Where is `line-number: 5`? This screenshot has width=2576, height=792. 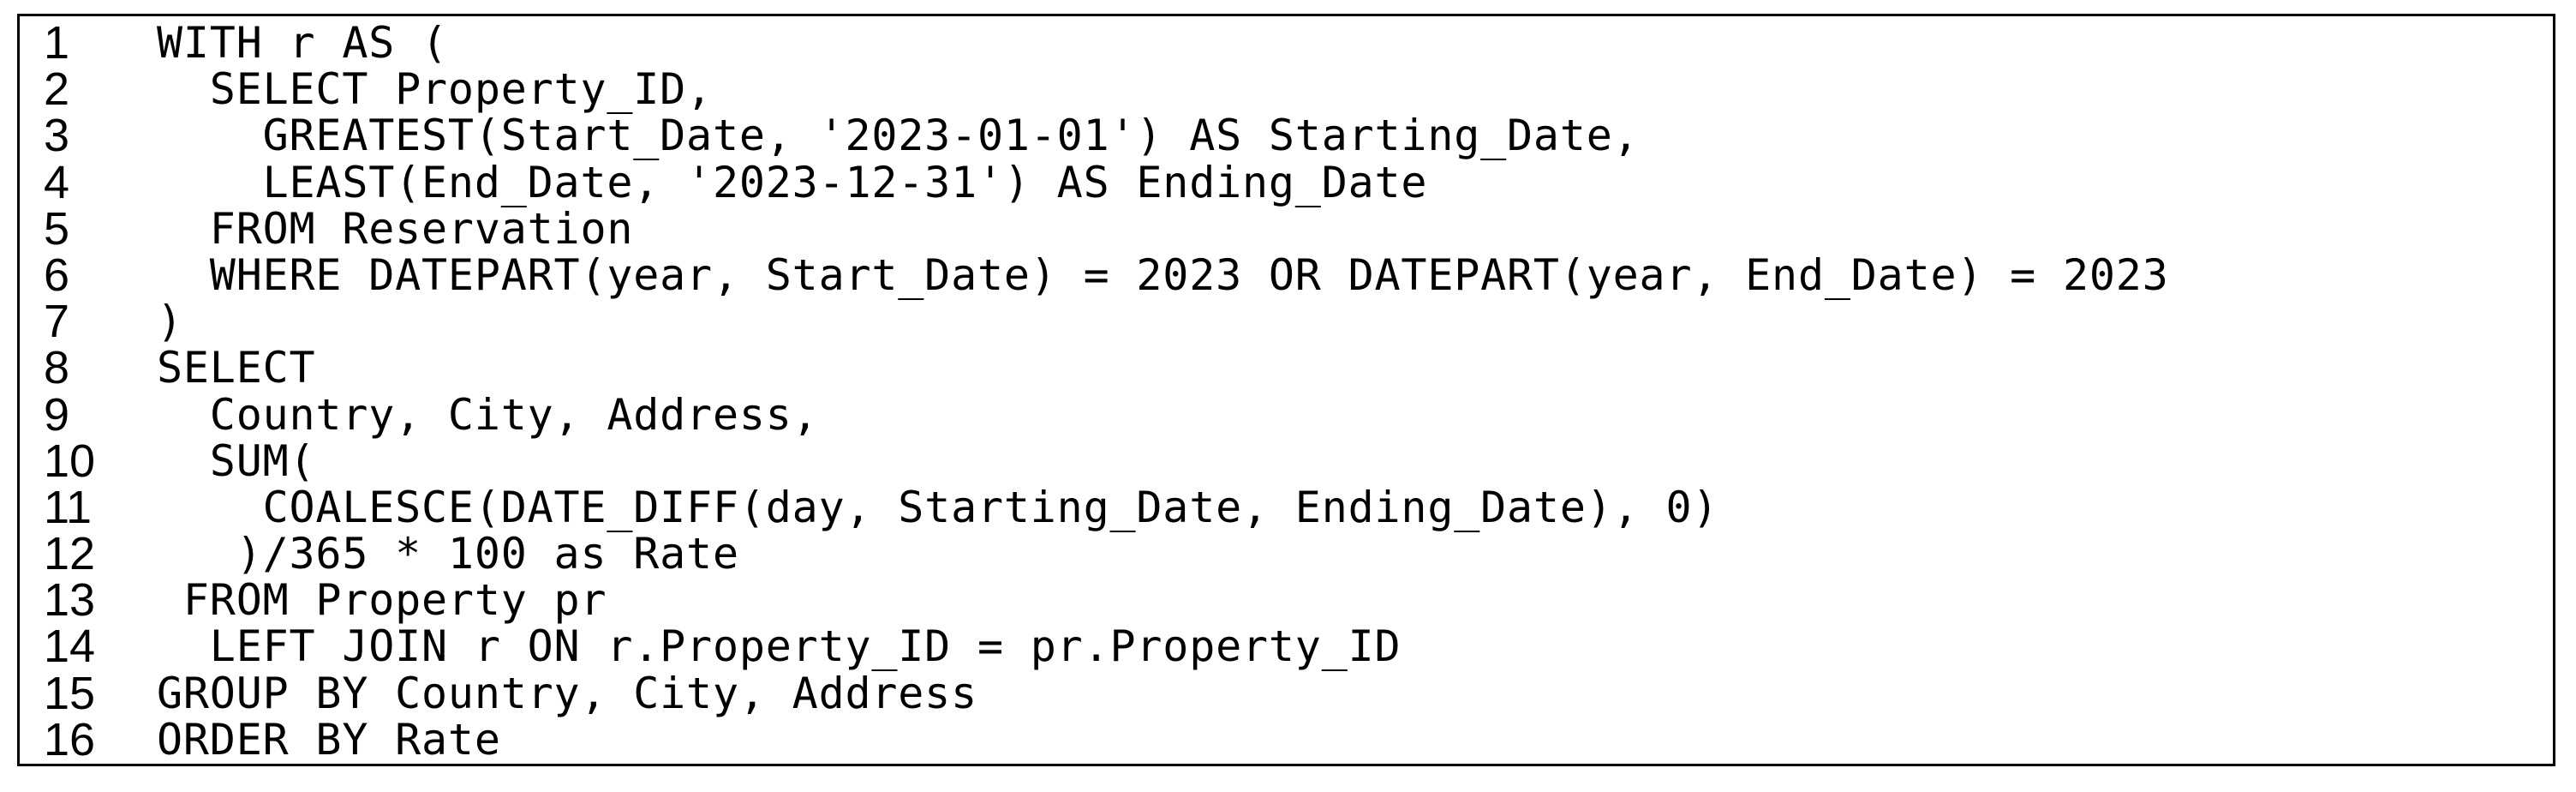 line-number: 5 is located at coordinates (57, 229).